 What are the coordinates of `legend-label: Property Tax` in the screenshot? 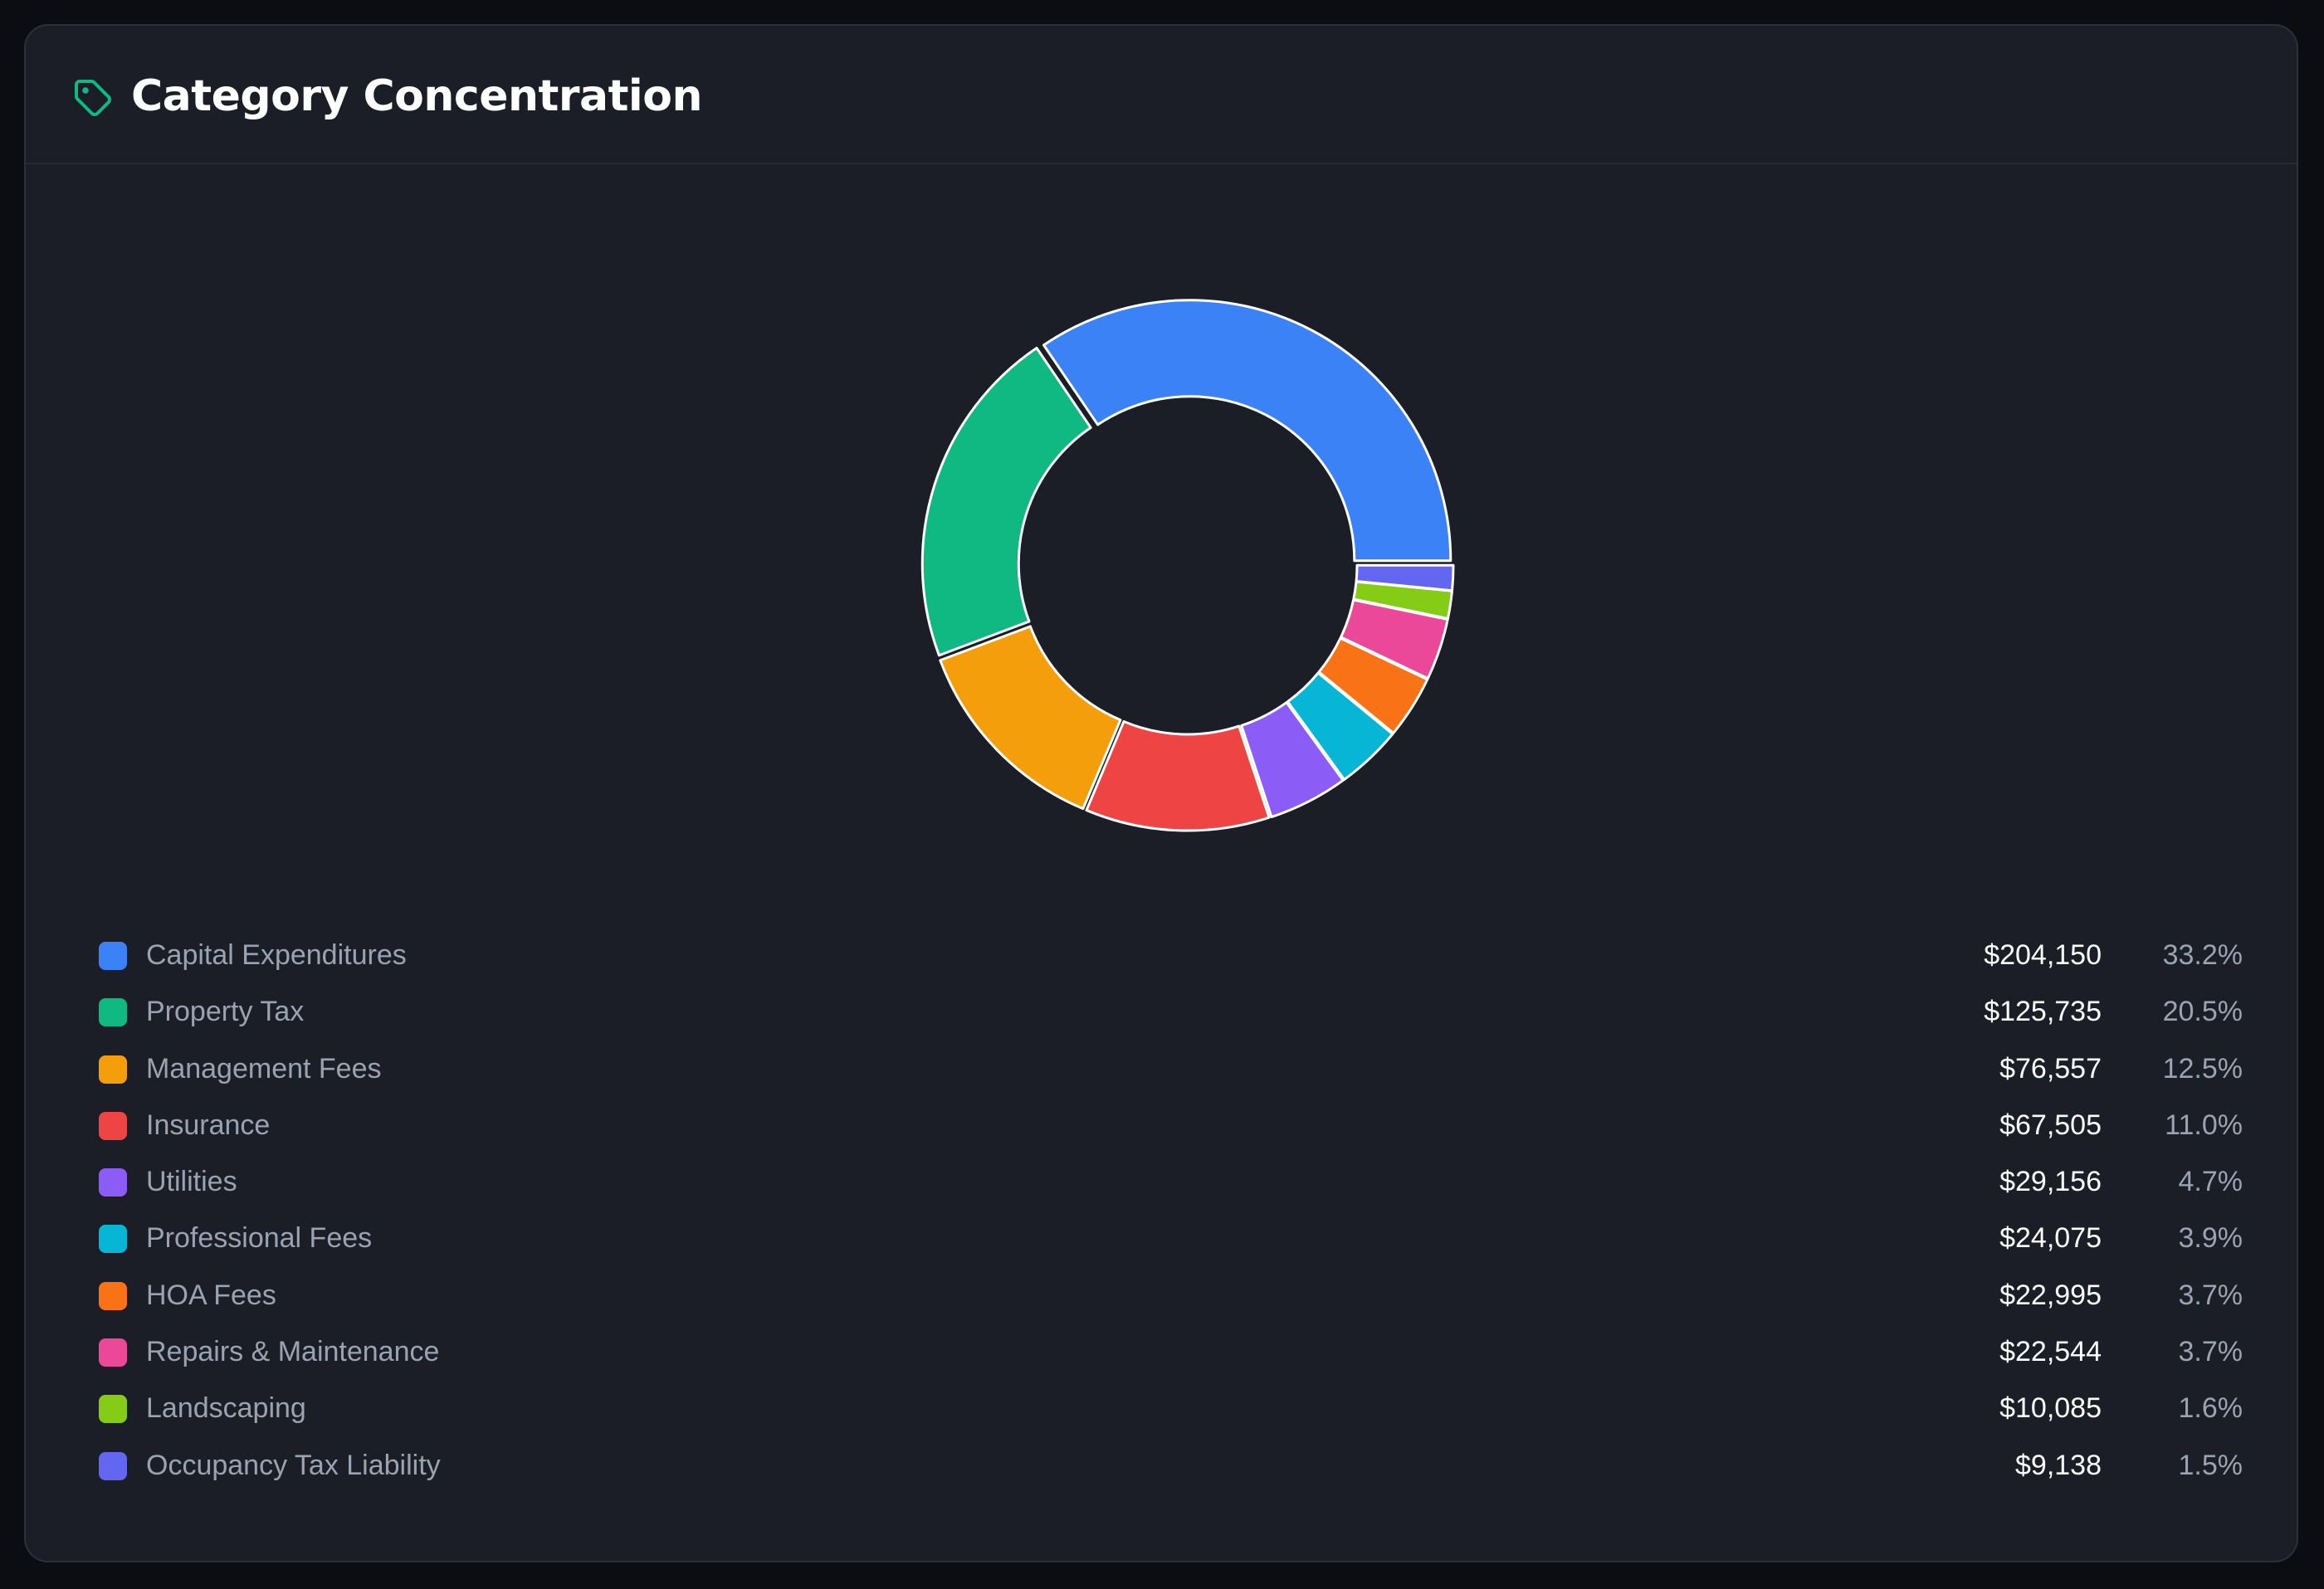 It's located at (225, 1012).